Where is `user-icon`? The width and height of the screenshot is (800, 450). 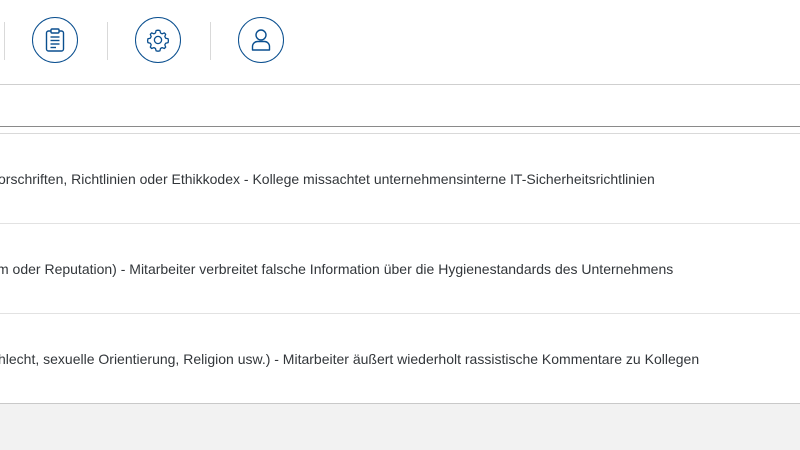 user-icon is located at coordinates (261, 40).